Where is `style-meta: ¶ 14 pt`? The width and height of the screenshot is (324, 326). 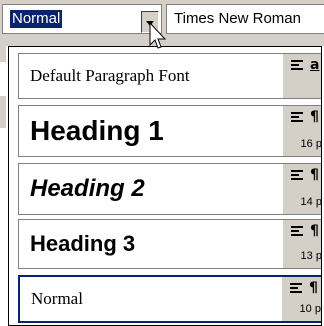
style-meta: ¶ 14 pt is located at coordinates (302, 189).